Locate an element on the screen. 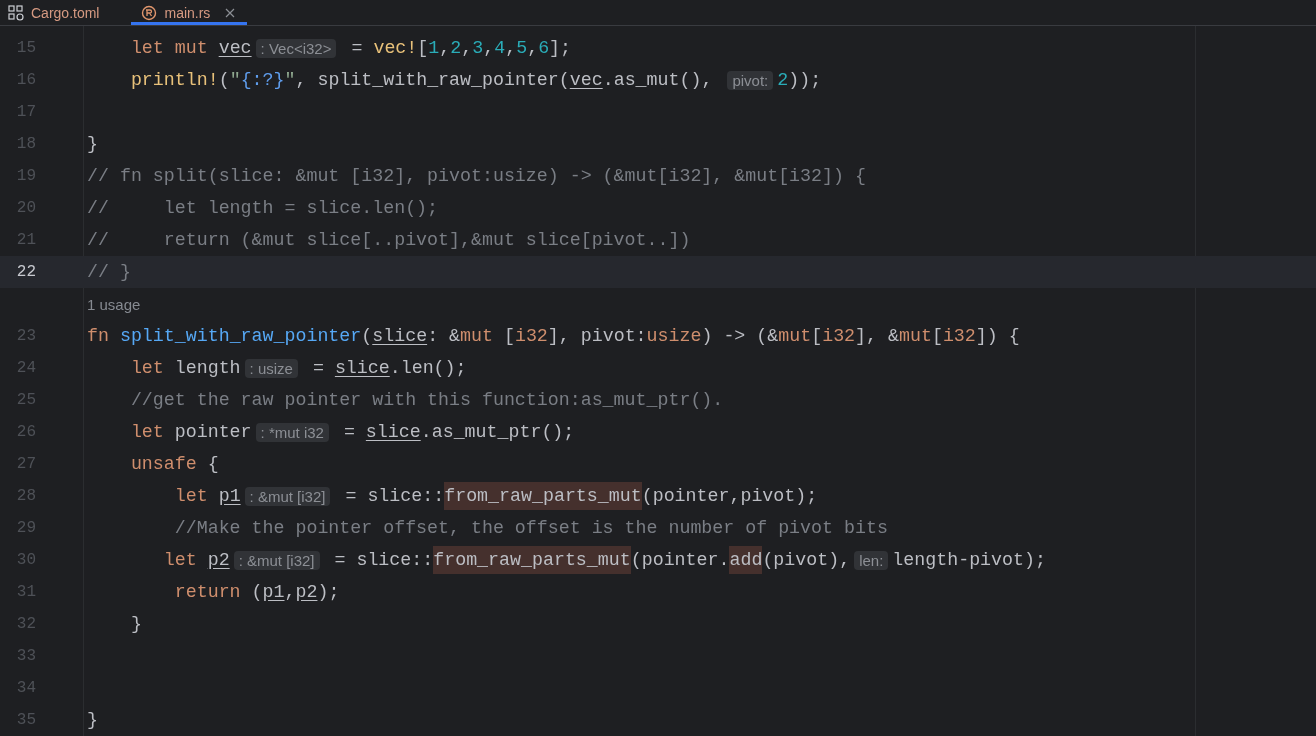  code-text: let length is located at coordinates (185, 368).